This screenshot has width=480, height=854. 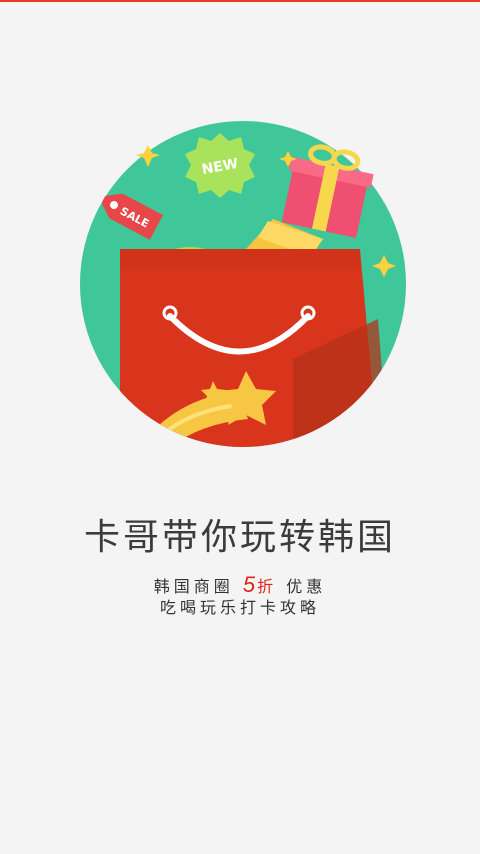 I want to click on splash-title: 卡哥带你玩转韩国, so click(x=239, y=537).